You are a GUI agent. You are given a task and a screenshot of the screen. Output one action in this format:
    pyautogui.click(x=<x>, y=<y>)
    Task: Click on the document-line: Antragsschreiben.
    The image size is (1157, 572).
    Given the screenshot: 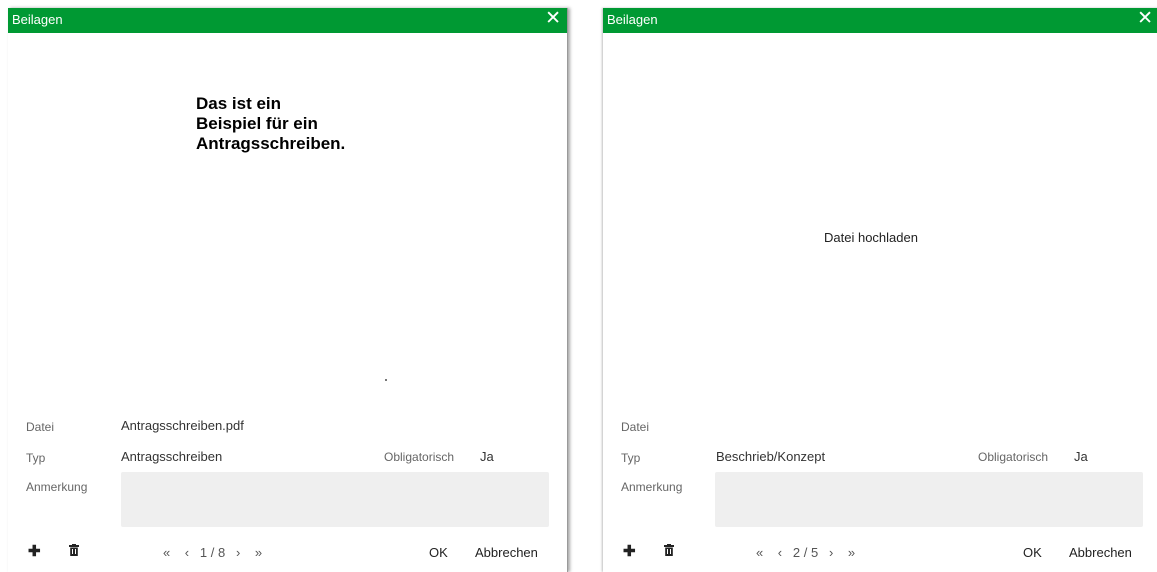 What is the action you would take?
    pyautogui.click(x=271, y=143)
    